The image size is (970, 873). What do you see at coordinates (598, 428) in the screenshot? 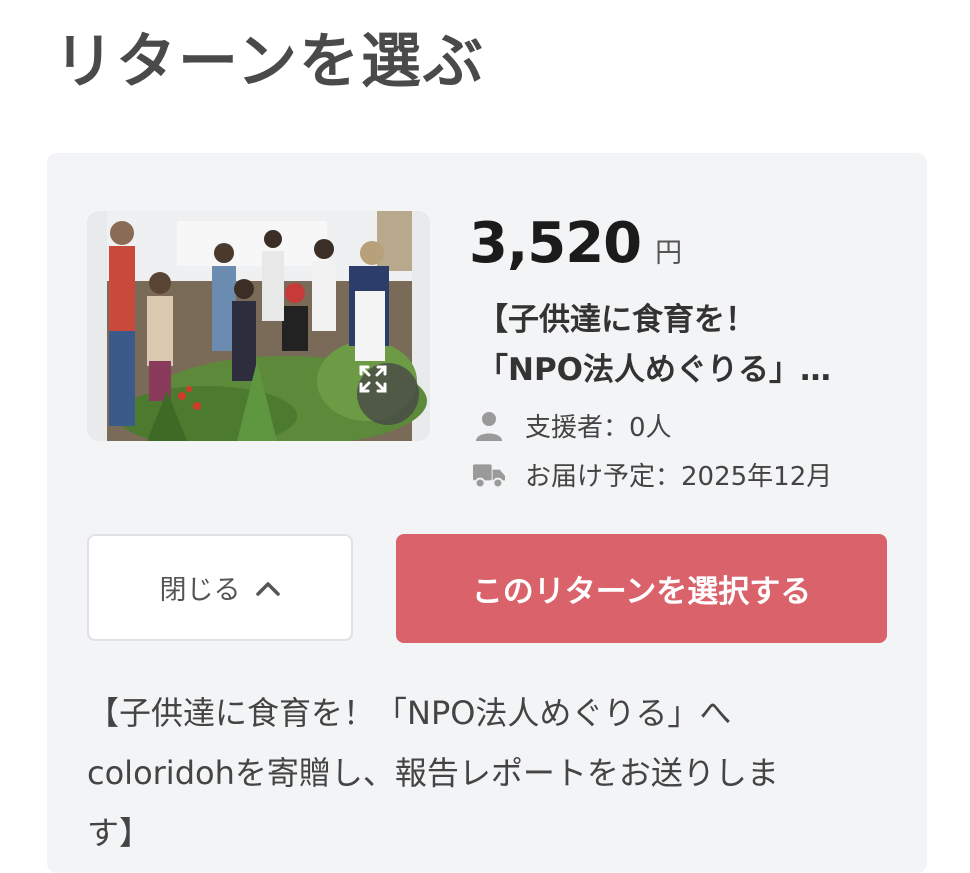
I see `supporter-text: 支援者：0人` at bounding box center [598, 428].